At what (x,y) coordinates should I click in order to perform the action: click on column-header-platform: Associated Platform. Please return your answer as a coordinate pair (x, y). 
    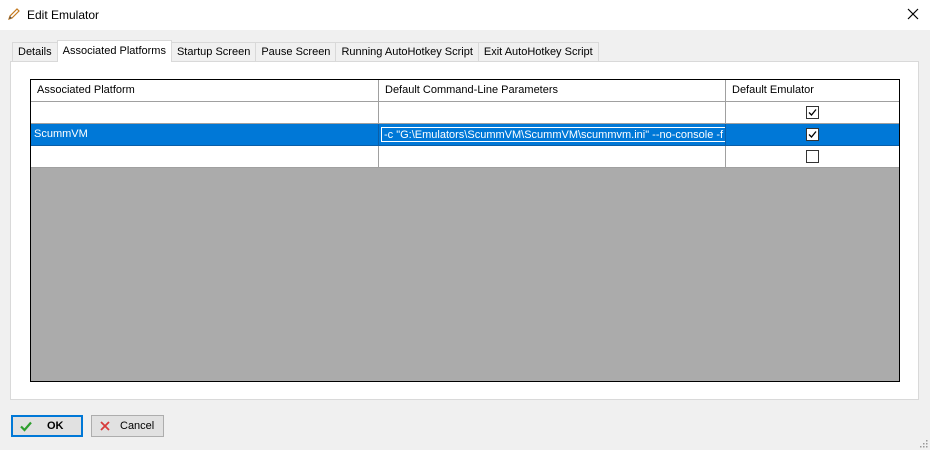
    Looking at the image, I should click on (205, 91).